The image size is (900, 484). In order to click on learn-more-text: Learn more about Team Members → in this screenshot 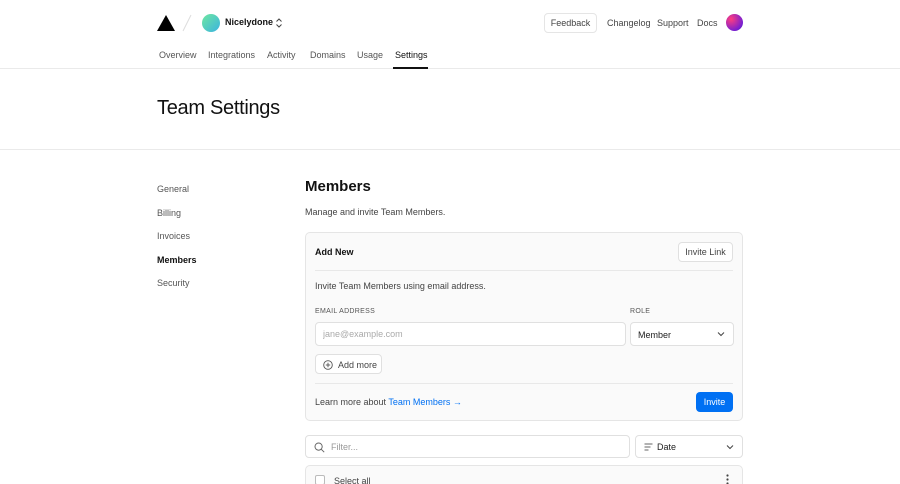, I will do `click(388, 402)`.